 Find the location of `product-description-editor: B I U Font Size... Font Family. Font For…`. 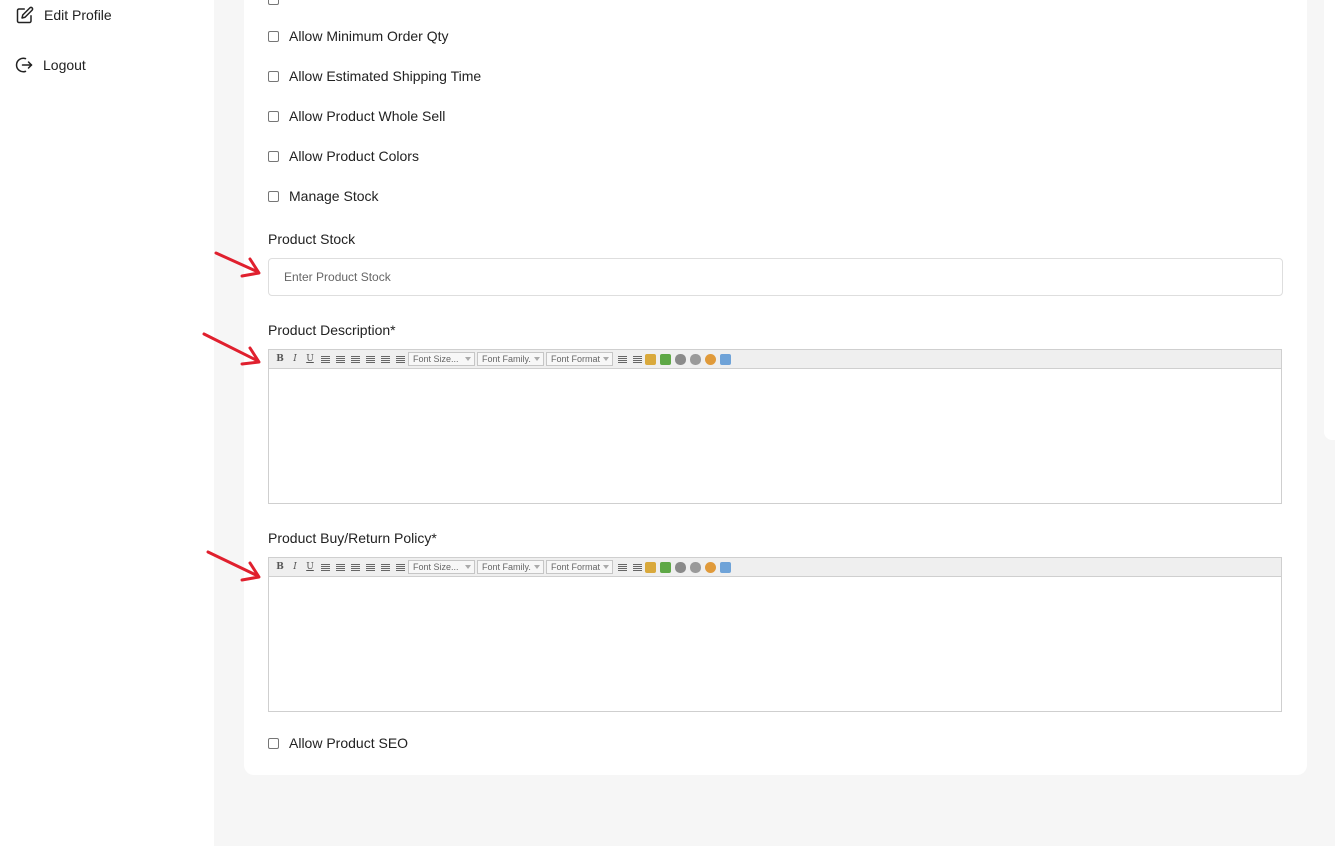

product-description-editor: B I U Font Size... Font Family. Font For… is located at coordinates (775, 426).